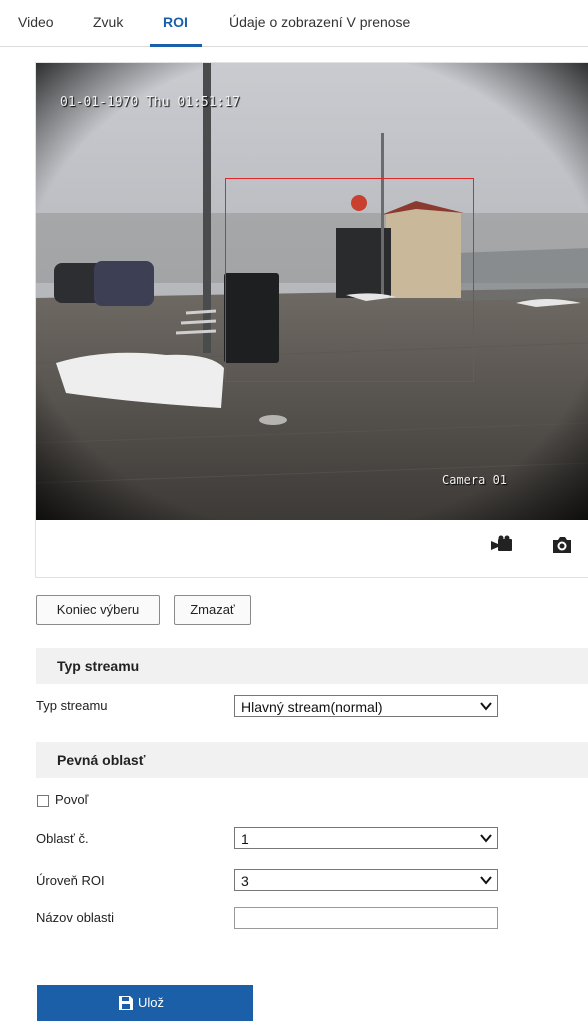 The width and height of the screenshot is (588, 1021). What do you see at coordinates (312, 707) in the screenshot?
I see `stream-type-value: Hlavný stream(normal)` at bounding box center [312, 707].